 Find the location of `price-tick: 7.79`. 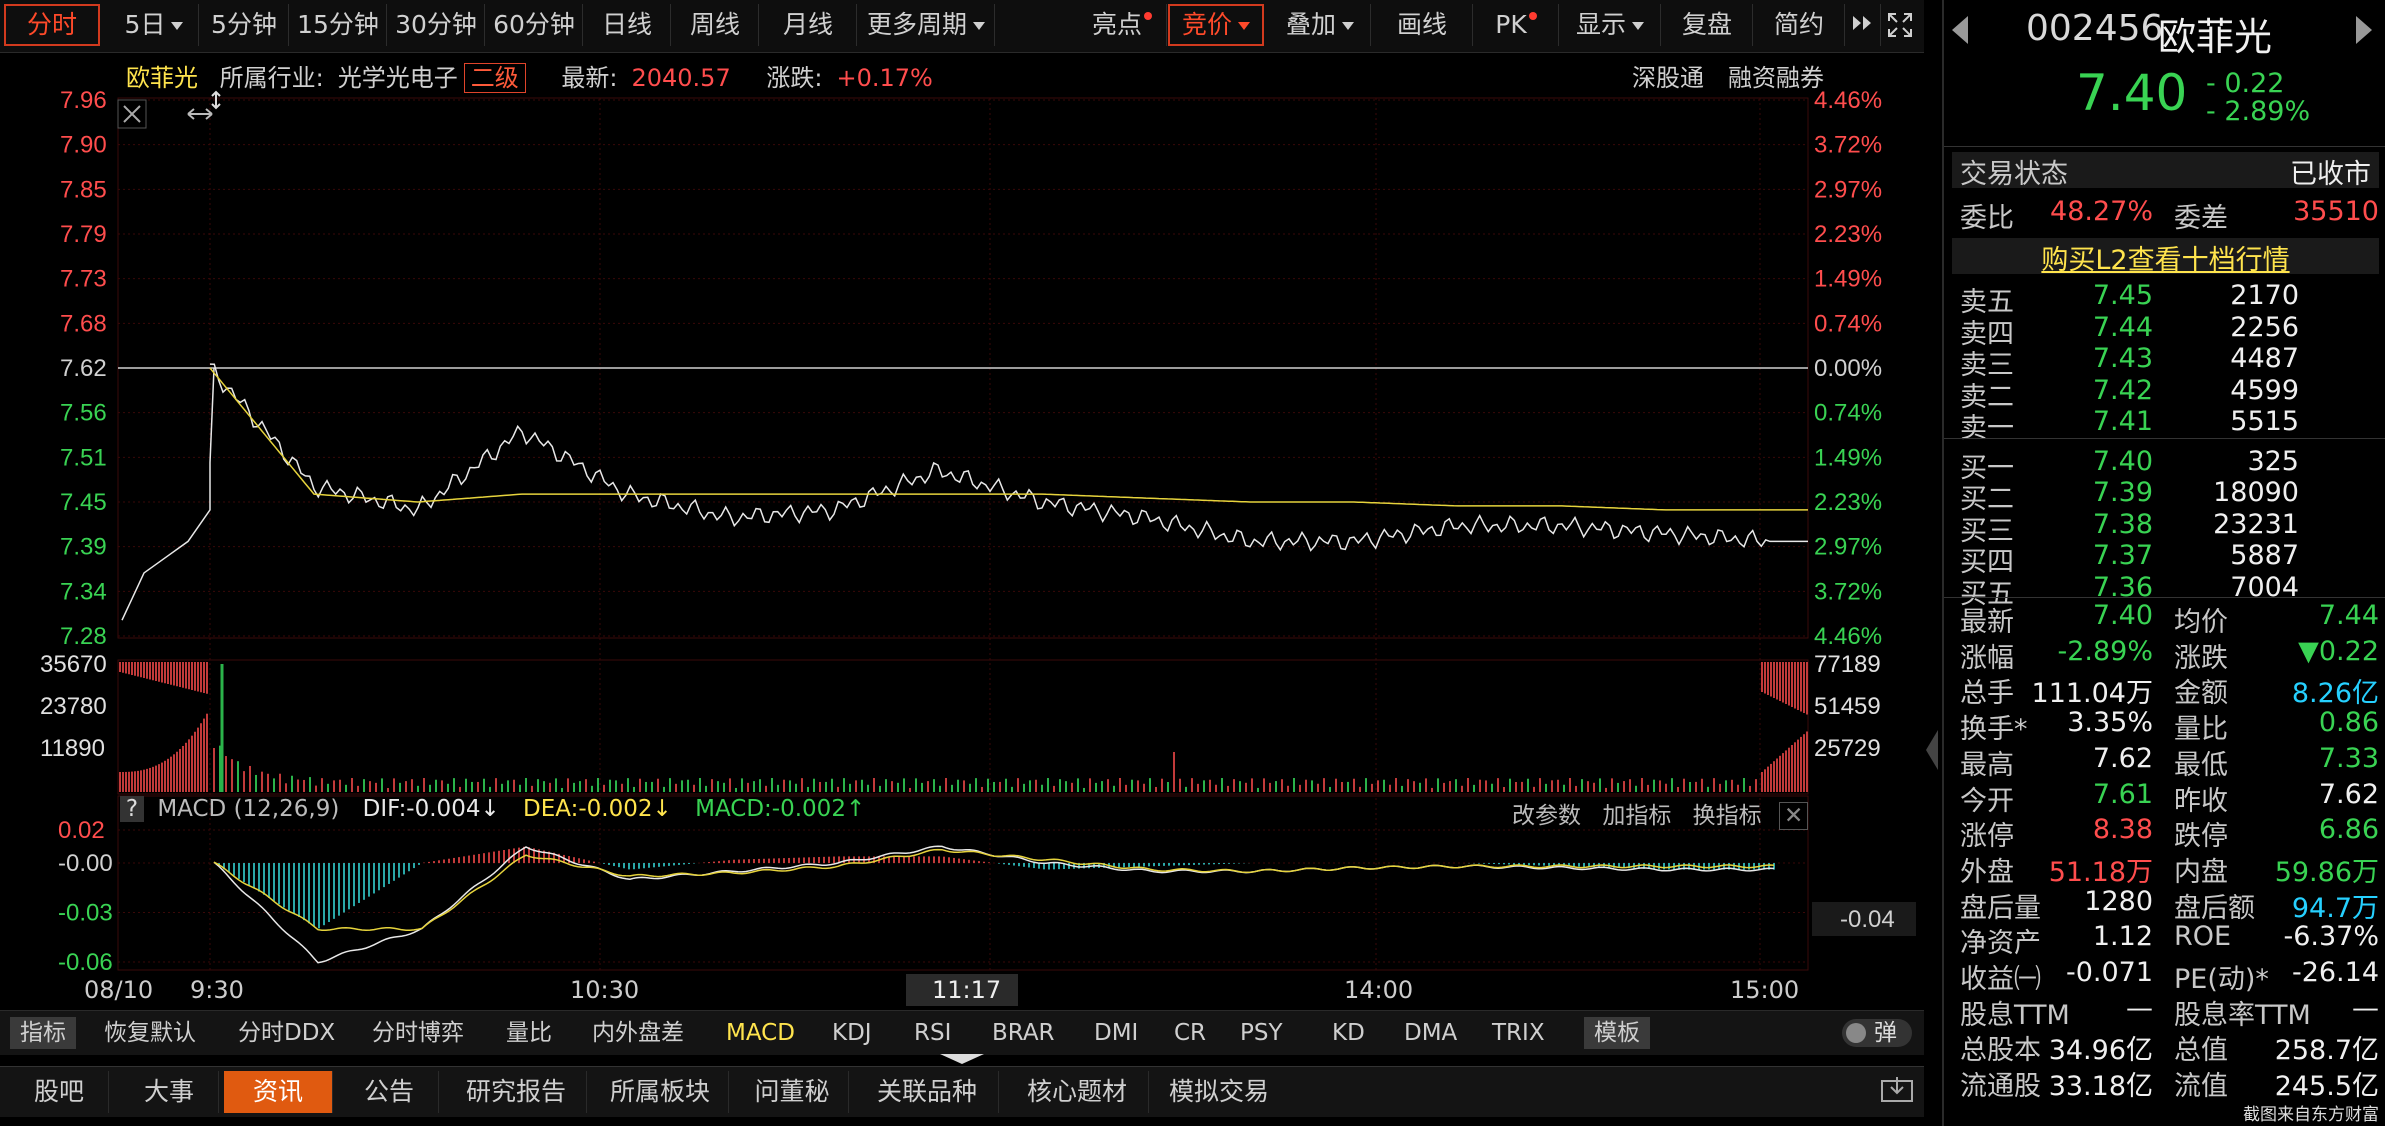

price-tick: 7.79 is located at coordinates (83, 234).